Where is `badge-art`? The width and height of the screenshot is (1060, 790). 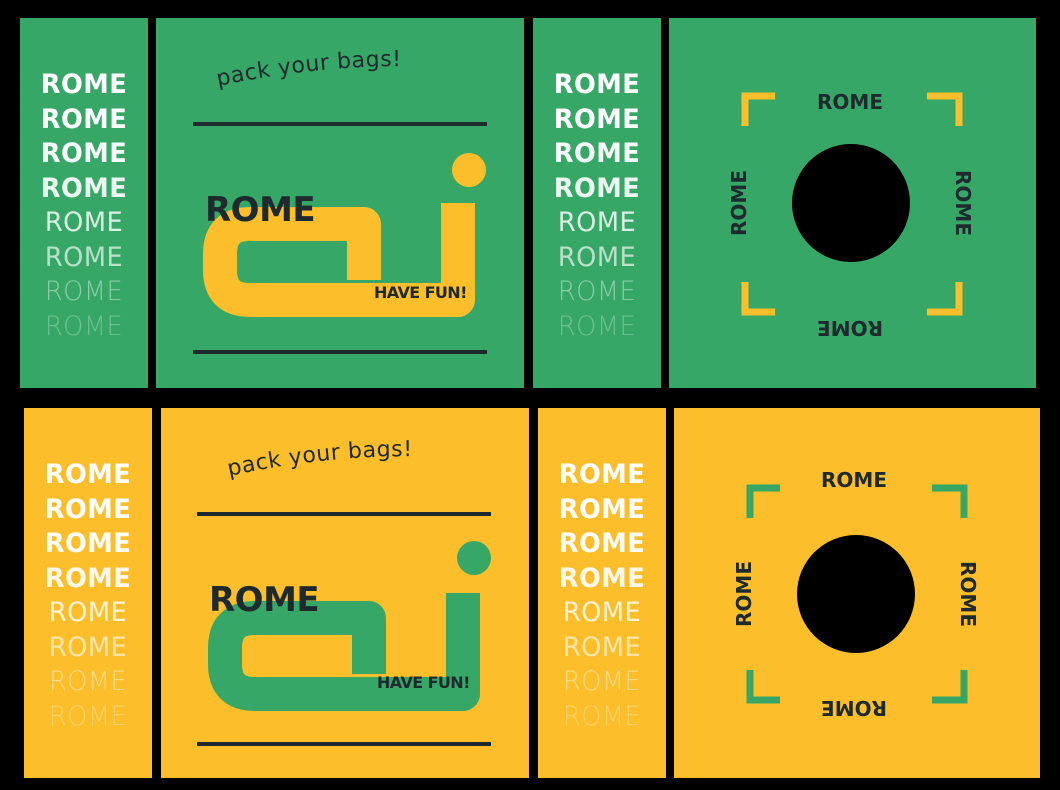 badge-art is located at coordinates (857, 594).